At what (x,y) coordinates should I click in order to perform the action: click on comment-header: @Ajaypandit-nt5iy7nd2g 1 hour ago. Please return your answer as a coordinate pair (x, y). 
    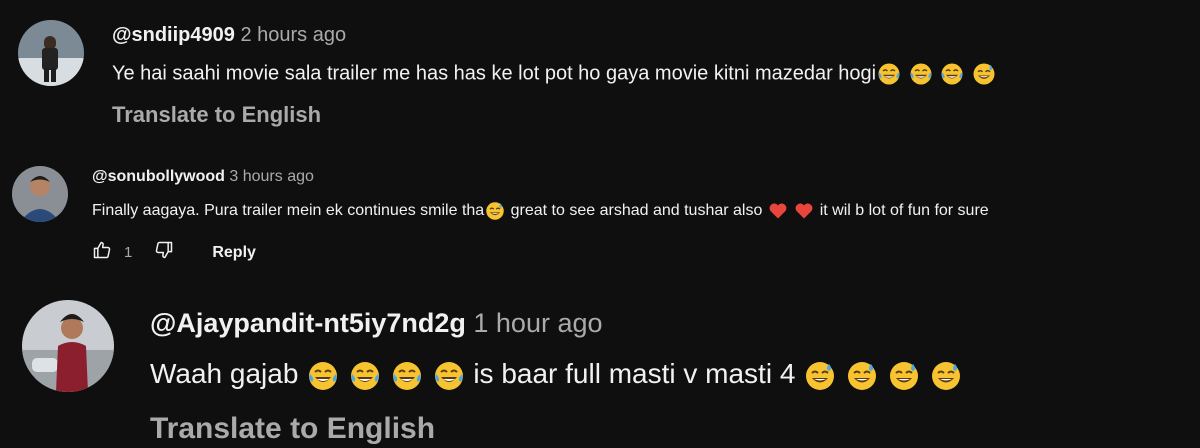
    Looking at the image, I should click on (376, 323).